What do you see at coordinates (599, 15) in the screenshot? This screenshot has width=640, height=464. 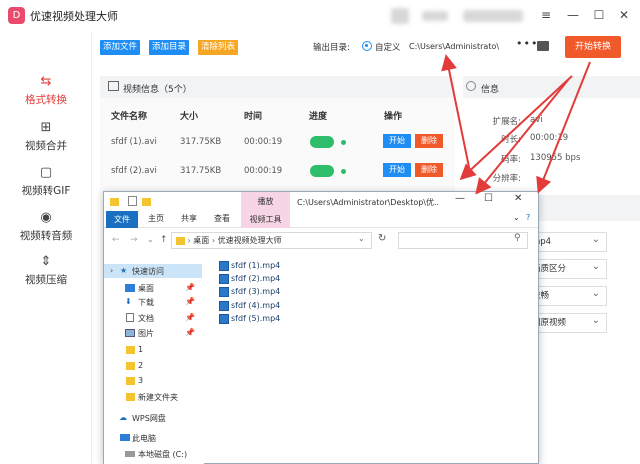 I see `maximize-button: ☐` at bounding box center [599, 15].